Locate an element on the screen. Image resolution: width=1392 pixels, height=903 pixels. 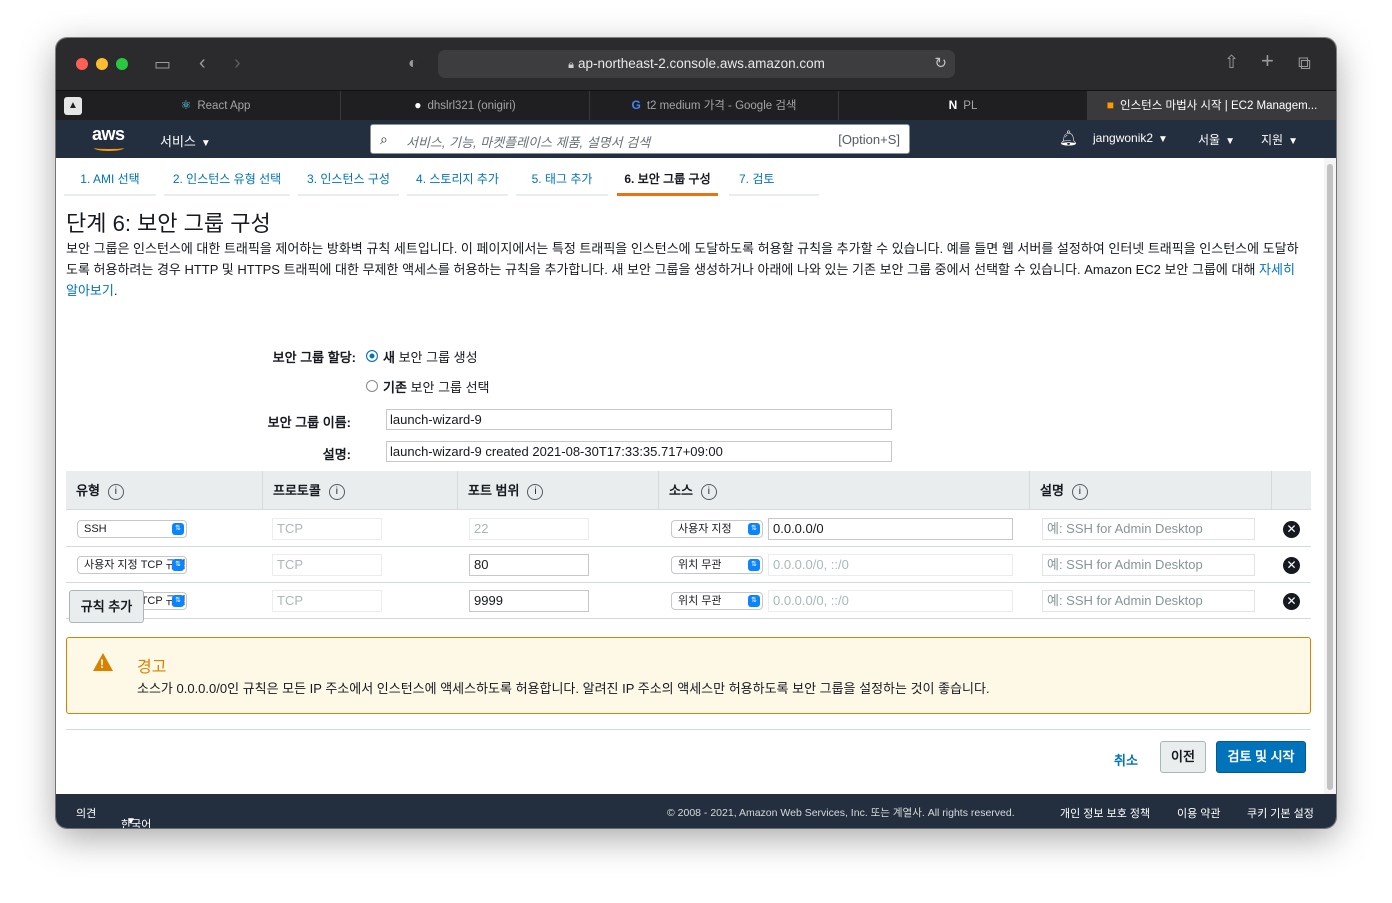
google-icon: G is located at coordinates (636, 105).